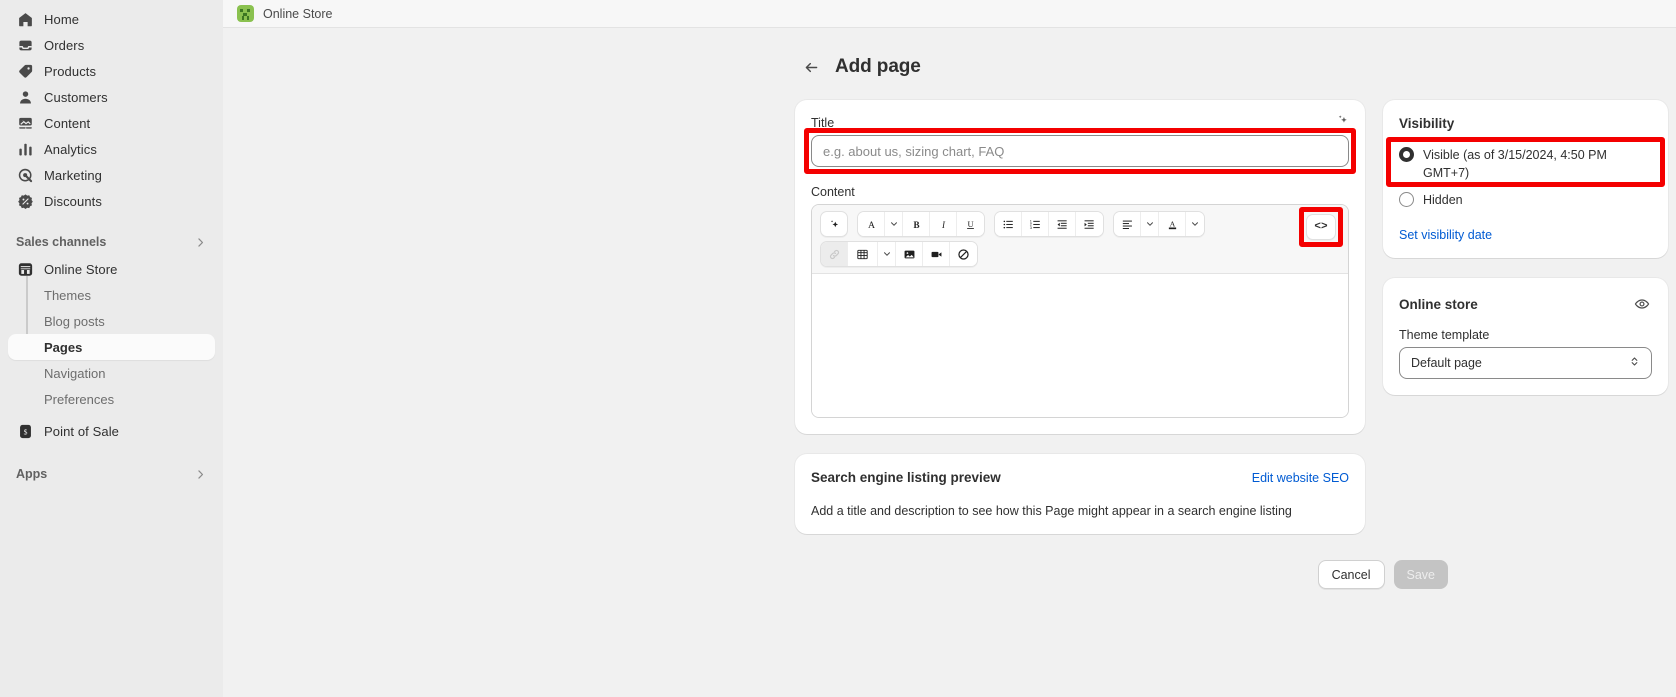 The image size is (1676, 697). What do you see at coordinates (25, 269) in the screenshot?
I see `store-icon` at bounding box center [25, 269].